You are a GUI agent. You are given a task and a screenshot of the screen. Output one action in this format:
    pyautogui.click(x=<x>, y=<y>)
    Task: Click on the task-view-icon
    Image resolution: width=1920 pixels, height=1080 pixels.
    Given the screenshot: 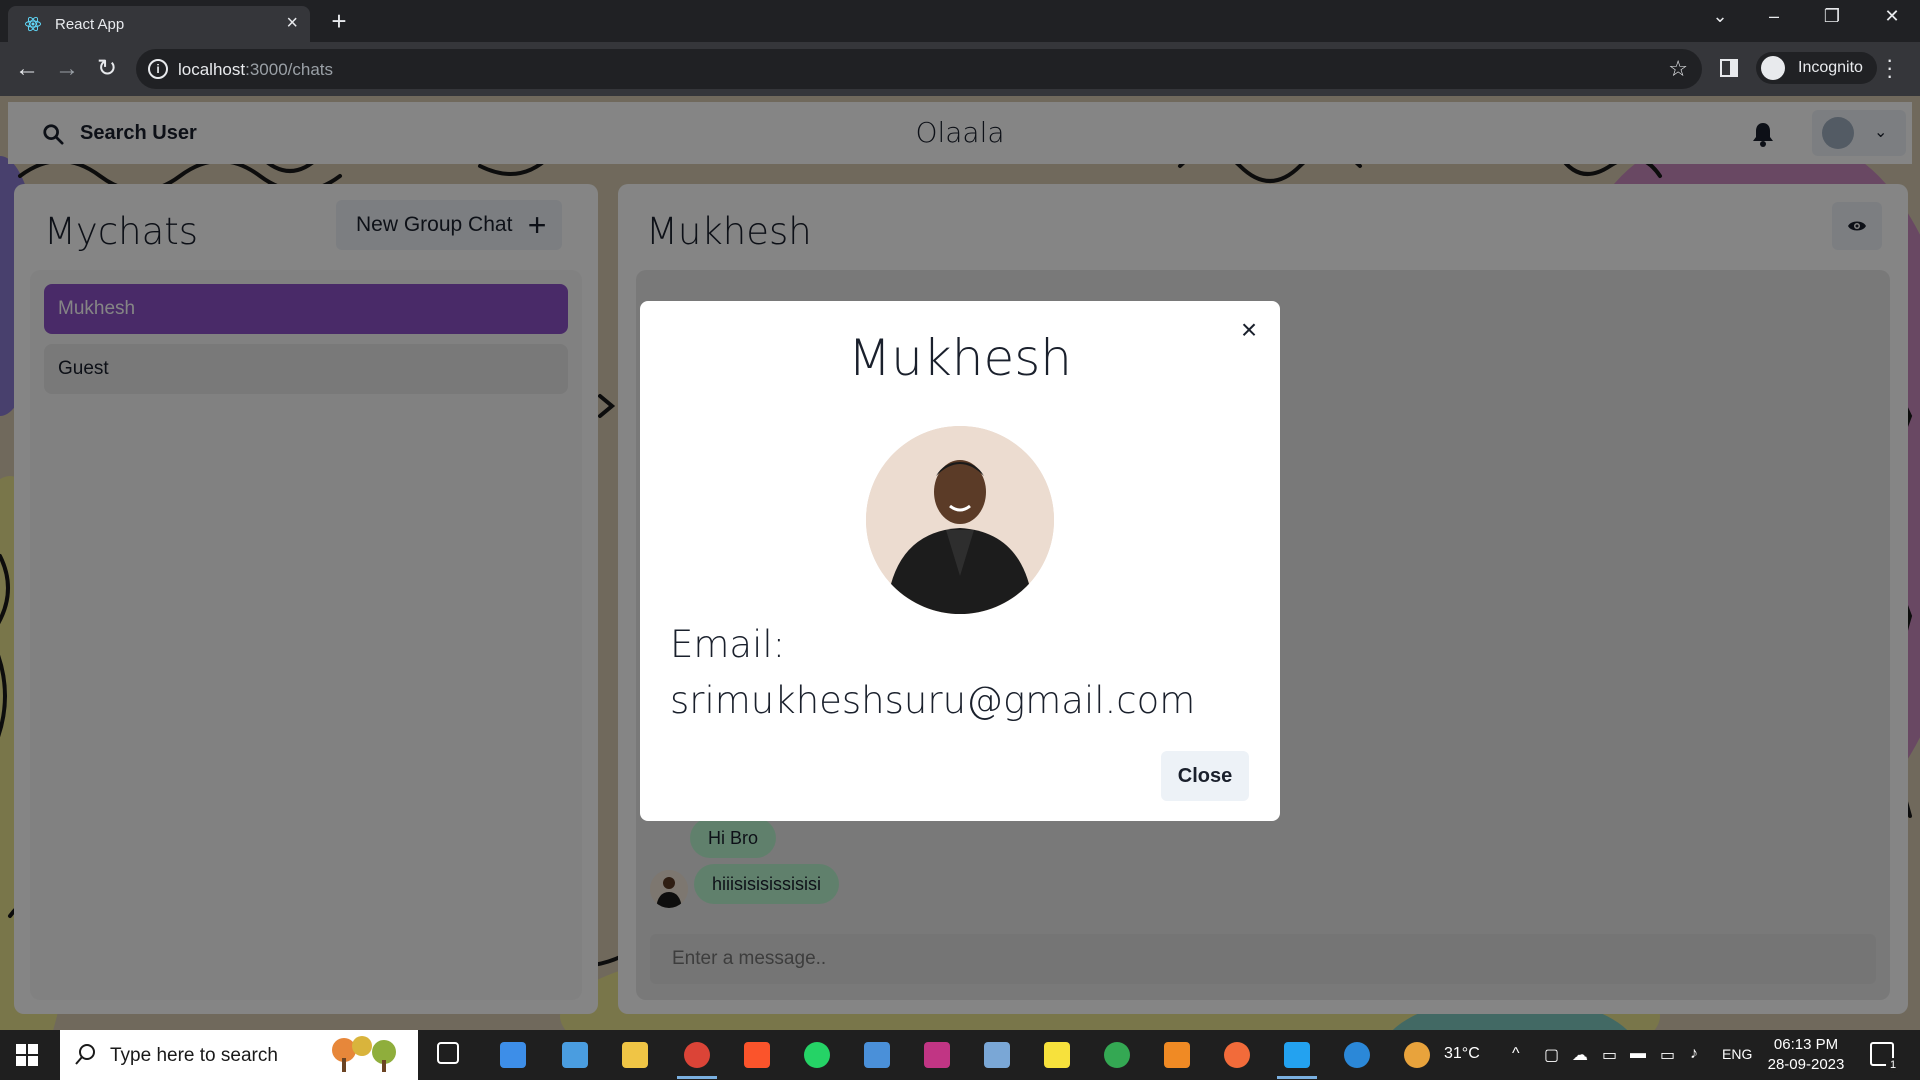 What is the action you would take?
    pyautogui.click(x=448, y=1053)
    